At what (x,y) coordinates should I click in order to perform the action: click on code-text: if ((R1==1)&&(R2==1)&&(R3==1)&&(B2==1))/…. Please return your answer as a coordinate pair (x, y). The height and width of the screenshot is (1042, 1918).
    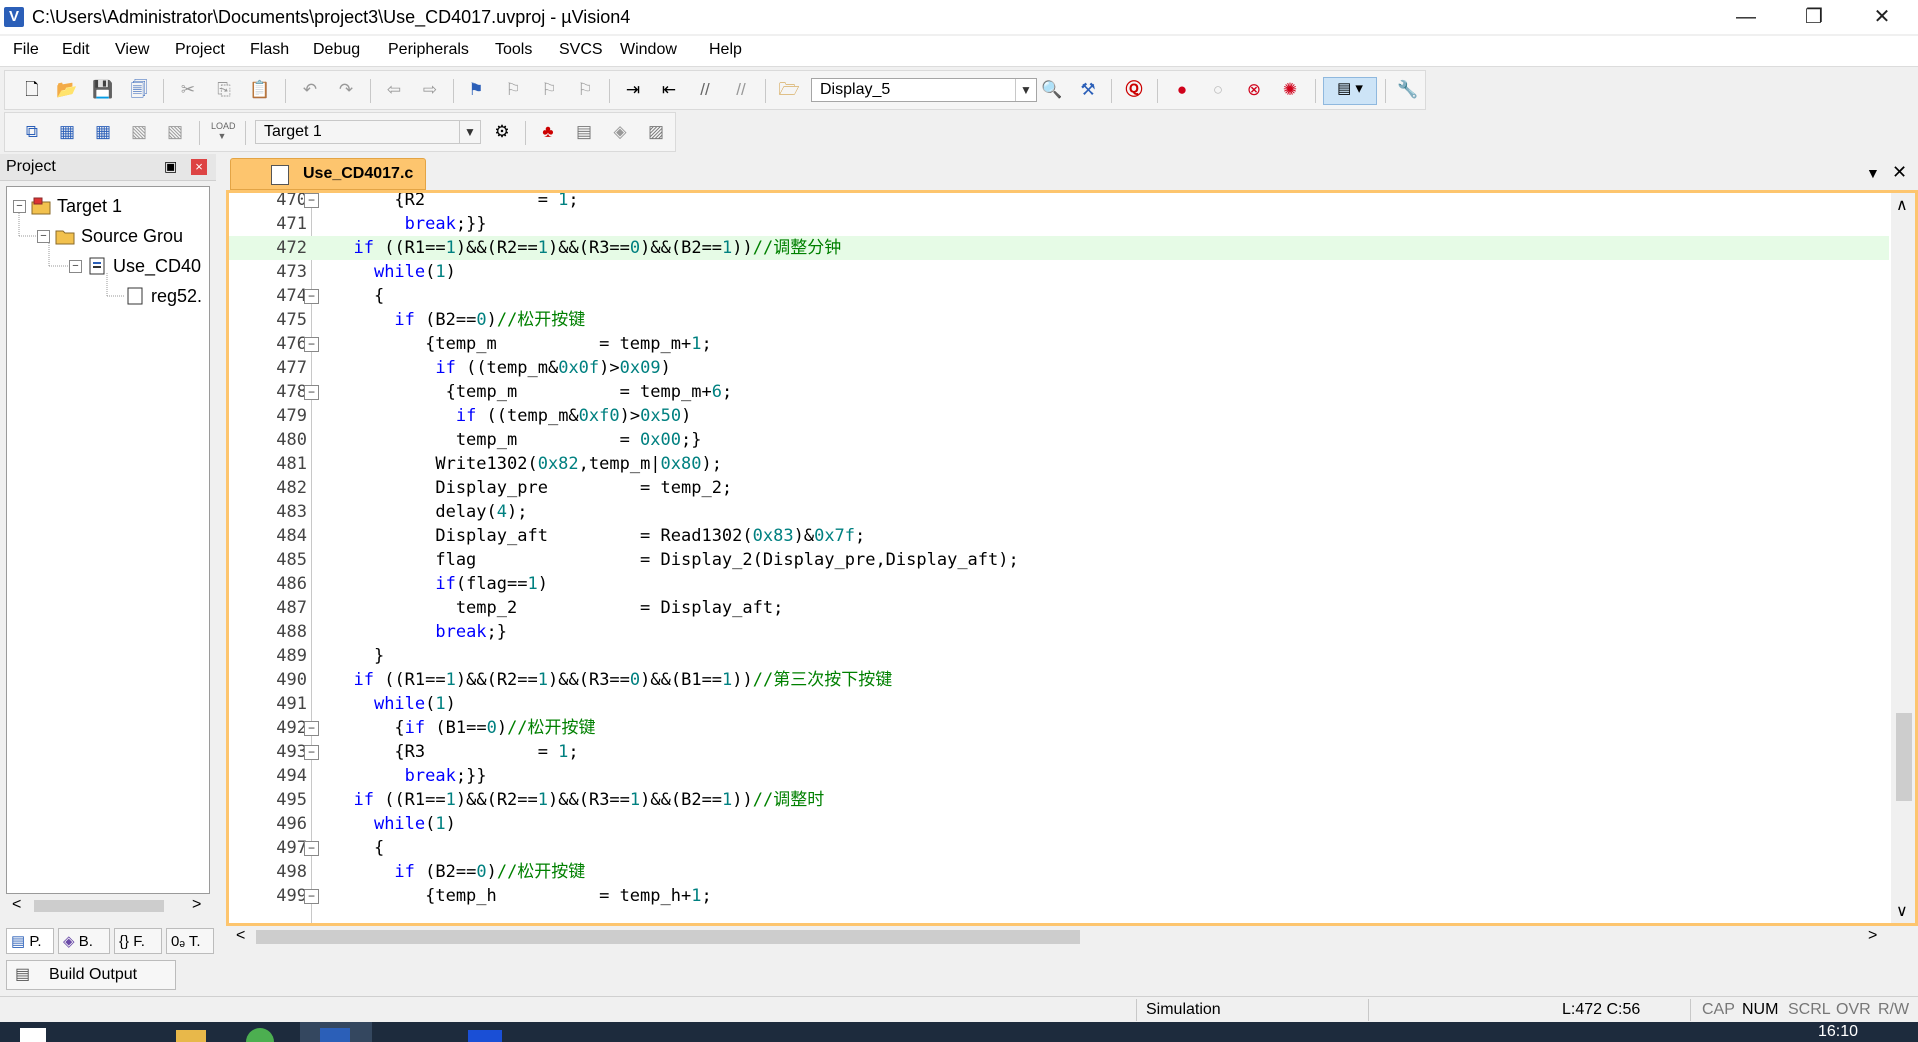
    Looking at the image, I should click on (578, 800).